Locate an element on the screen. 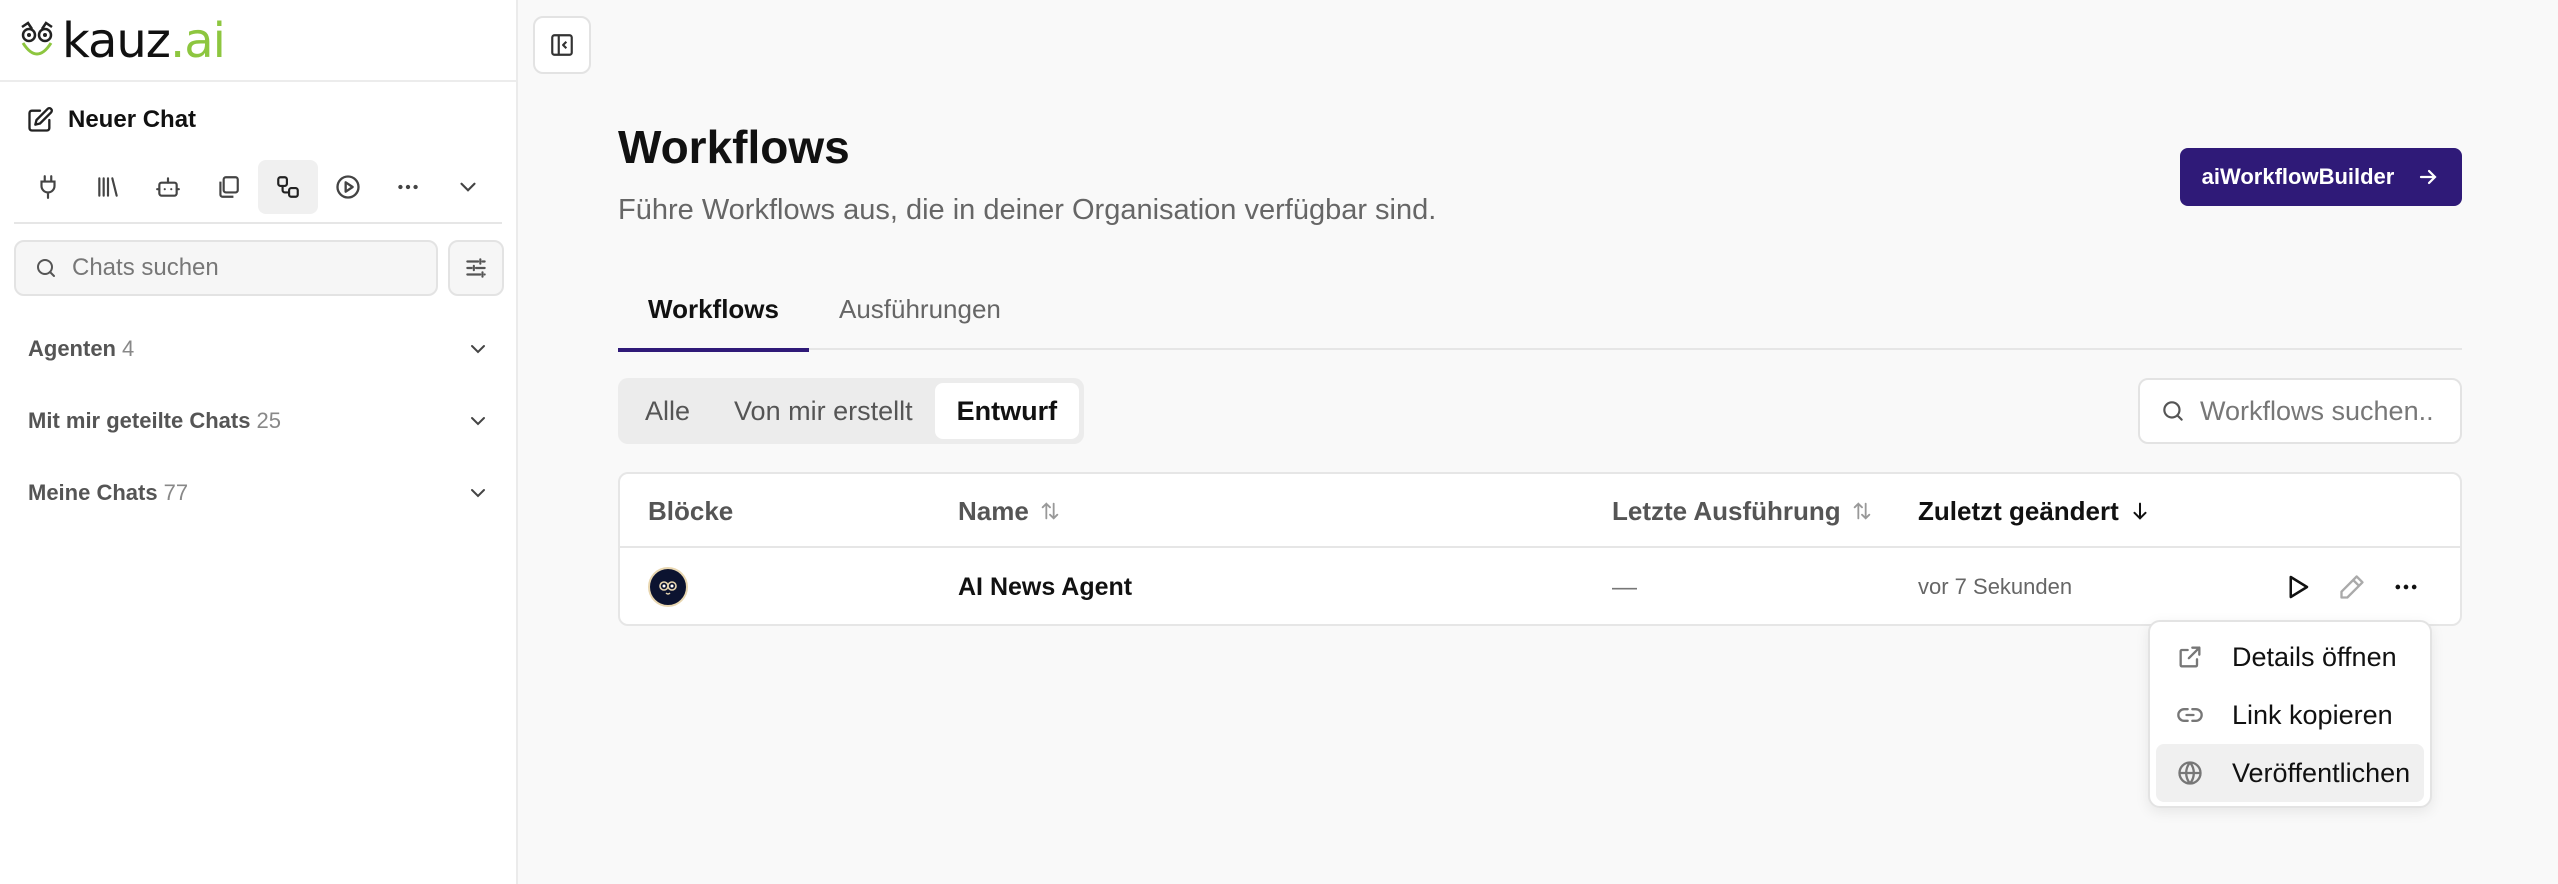  row-blocks-cell is located at coordinates (668, 587).